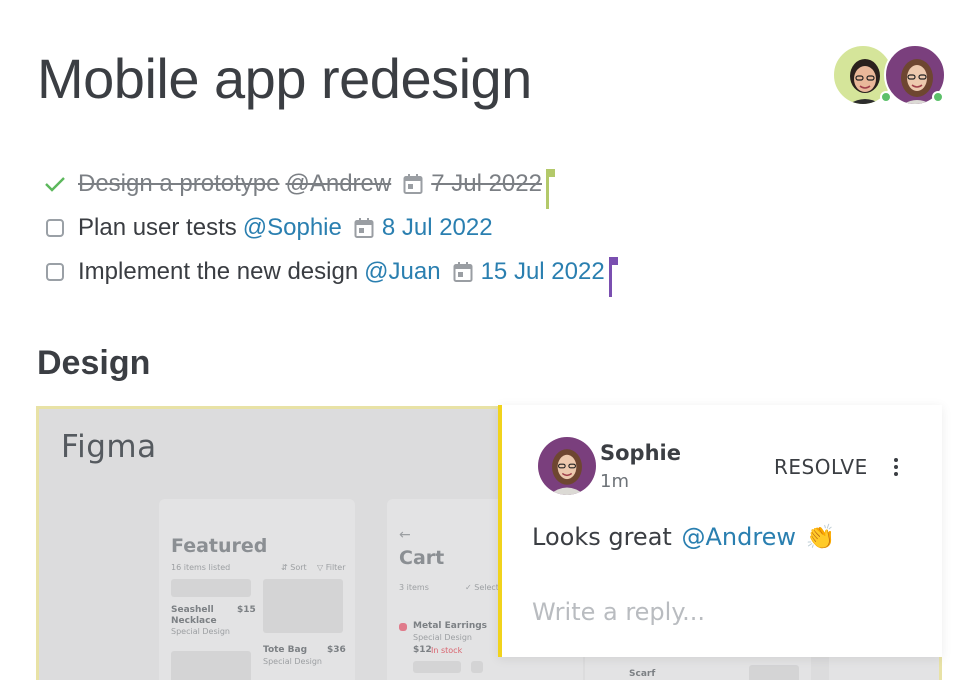 This screenshot has height=680, width=980. I want to click on mock-text: 16 items listed, so click(201, 567).